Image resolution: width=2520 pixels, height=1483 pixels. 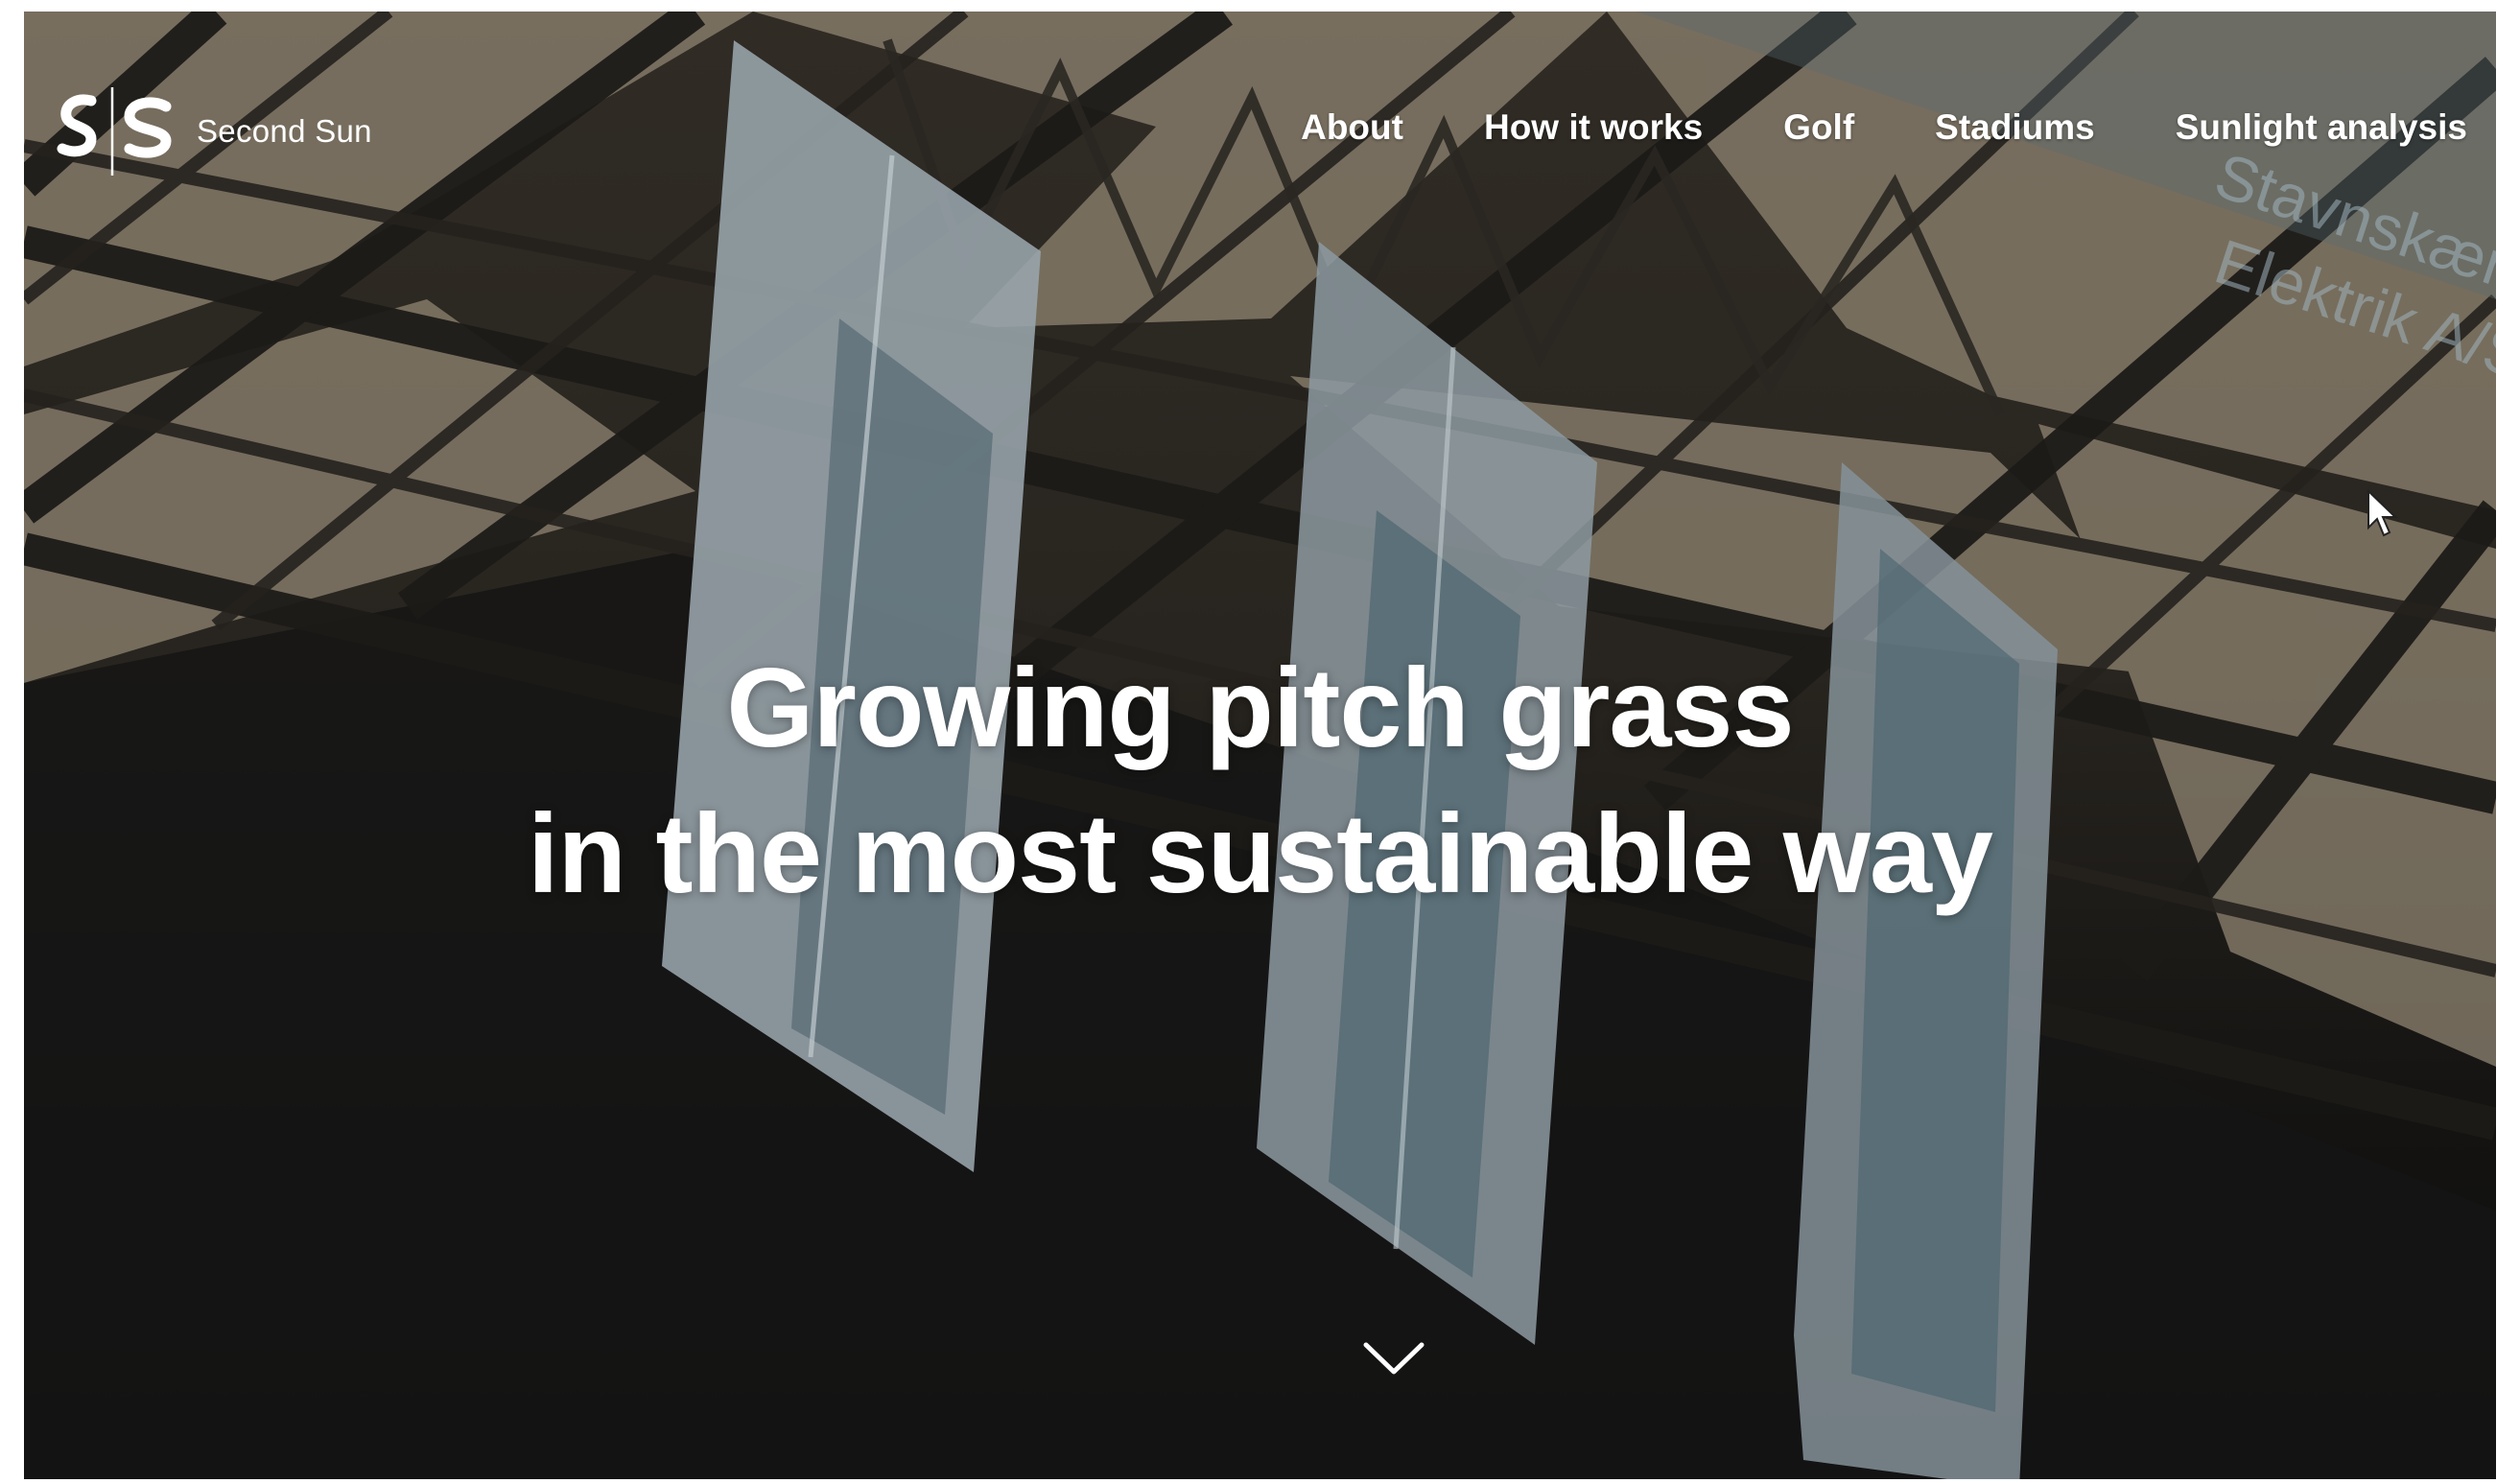 What do you see at coordinates (2015, 128) in the screenshot?
I see `nav-item-stadiums: Stadiums` at bounding box center [2015, 128].